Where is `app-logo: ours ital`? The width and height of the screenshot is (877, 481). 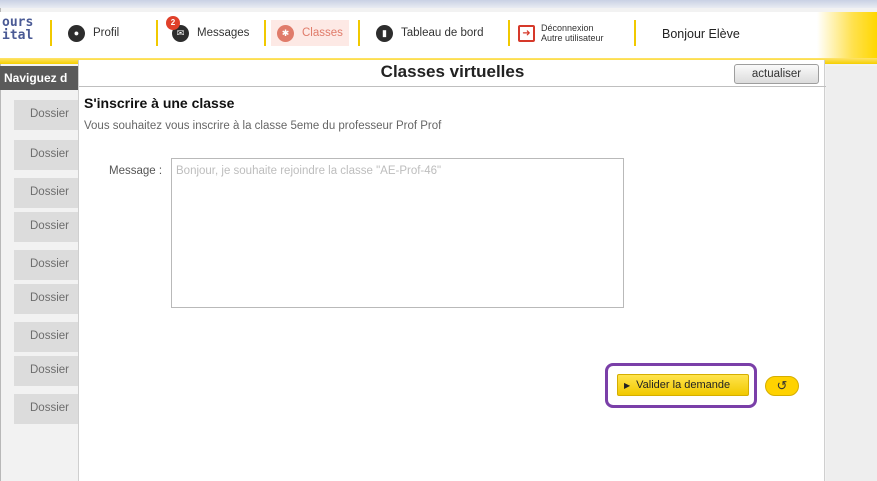 app-logo: ours ital is located at coordinates (25, 33).